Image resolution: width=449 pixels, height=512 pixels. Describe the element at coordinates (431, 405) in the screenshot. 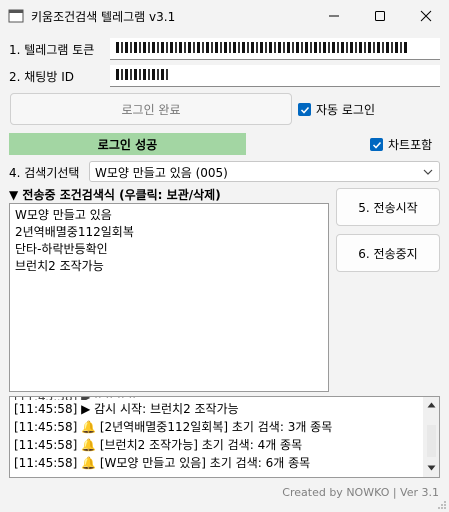

I see `scroll-up-icon` at that location.